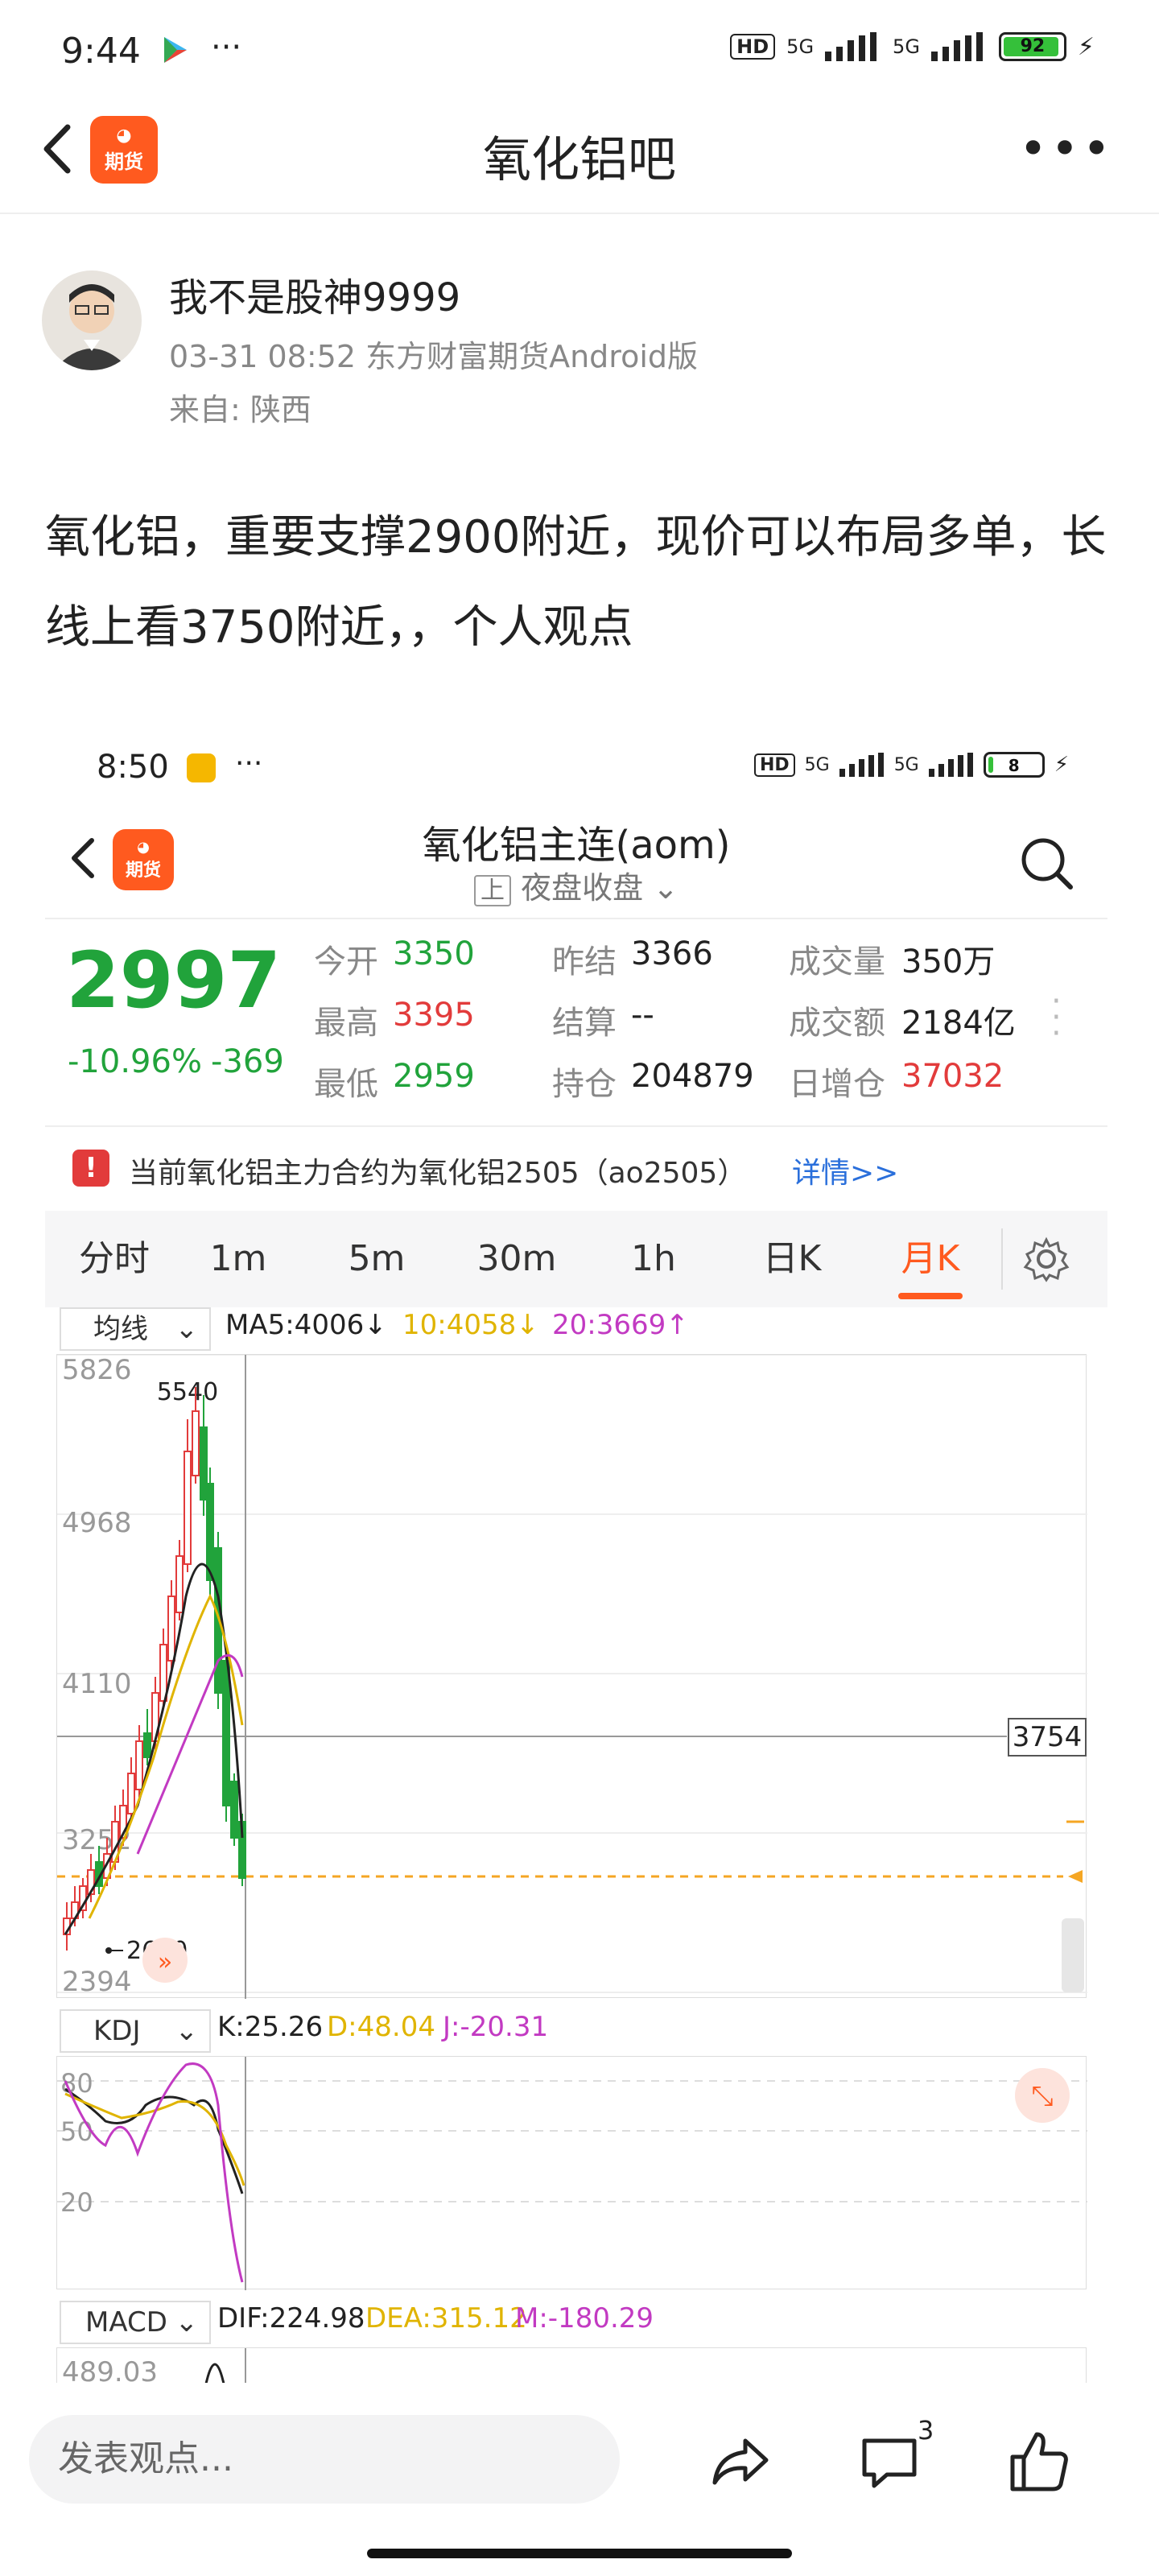 The height and width of the screenshot is (2576, 1159). What do you see at coordinates (582, 888) in the screenshot?
I see `session-label: 夜盘收盘` at bounding box center [582, 888].